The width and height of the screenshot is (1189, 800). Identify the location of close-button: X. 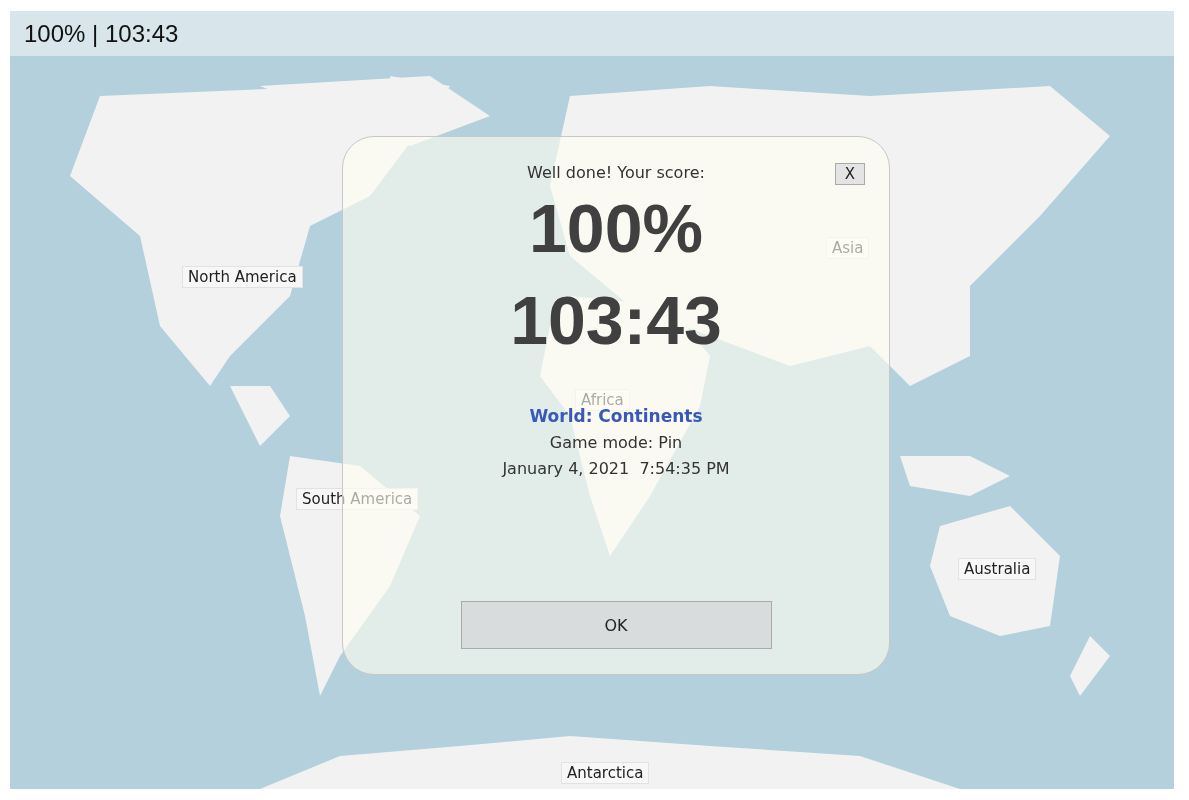
(849, 174).